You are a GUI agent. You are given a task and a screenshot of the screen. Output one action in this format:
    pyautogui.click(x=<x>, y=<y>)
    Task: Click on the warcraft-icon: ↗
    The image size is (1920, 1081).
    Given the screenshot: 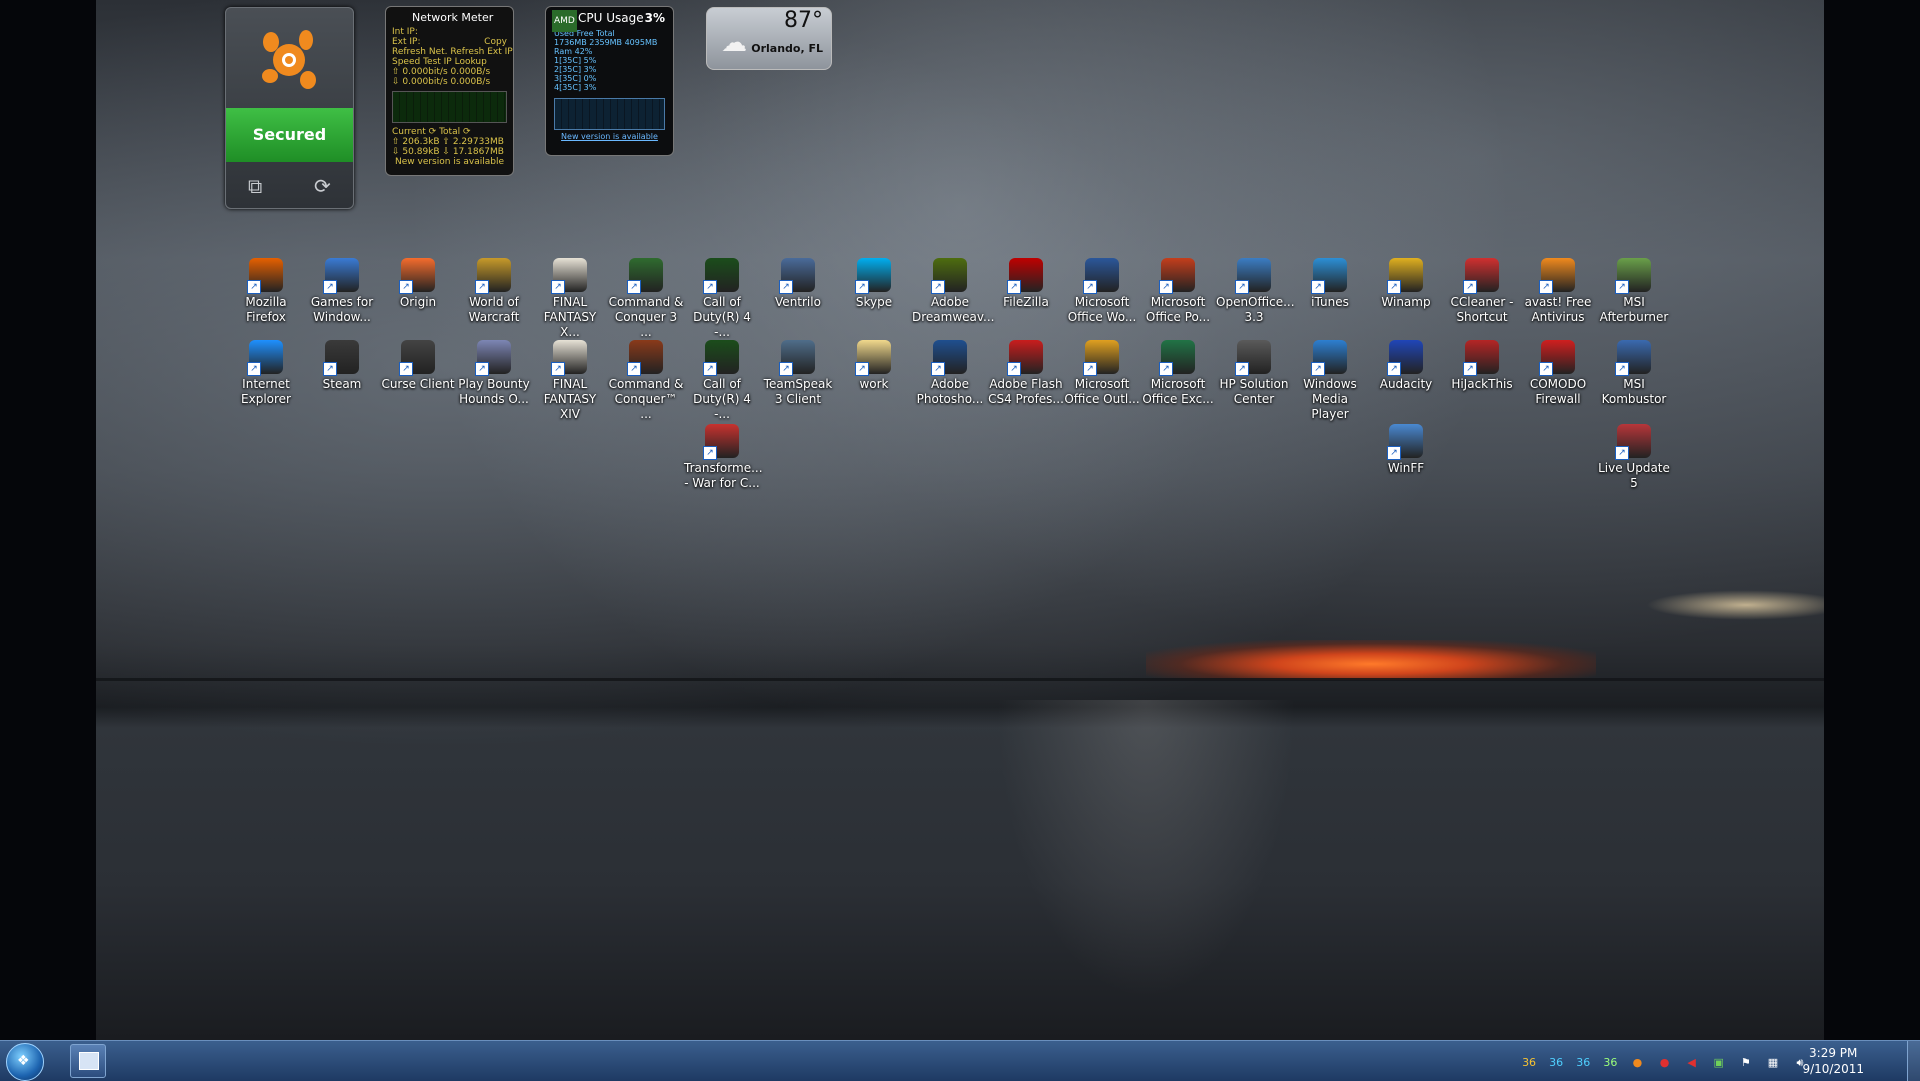 What is the action you would take?
    pyautogui.click(x=493, y=276)
    